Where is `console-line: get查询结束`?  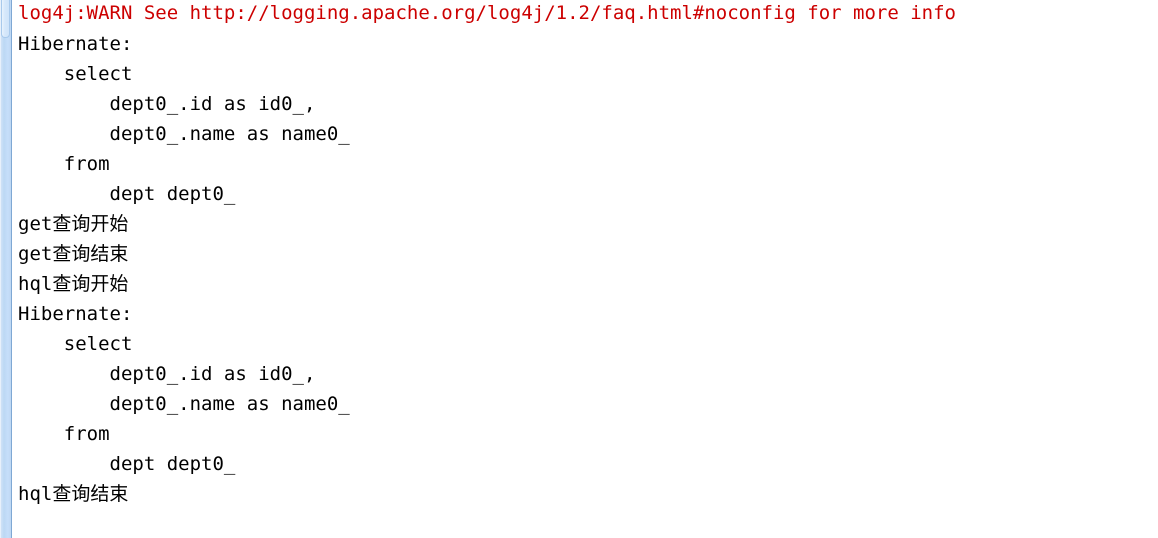 console-line: get查询结束 is located at coordinates (73, 254).